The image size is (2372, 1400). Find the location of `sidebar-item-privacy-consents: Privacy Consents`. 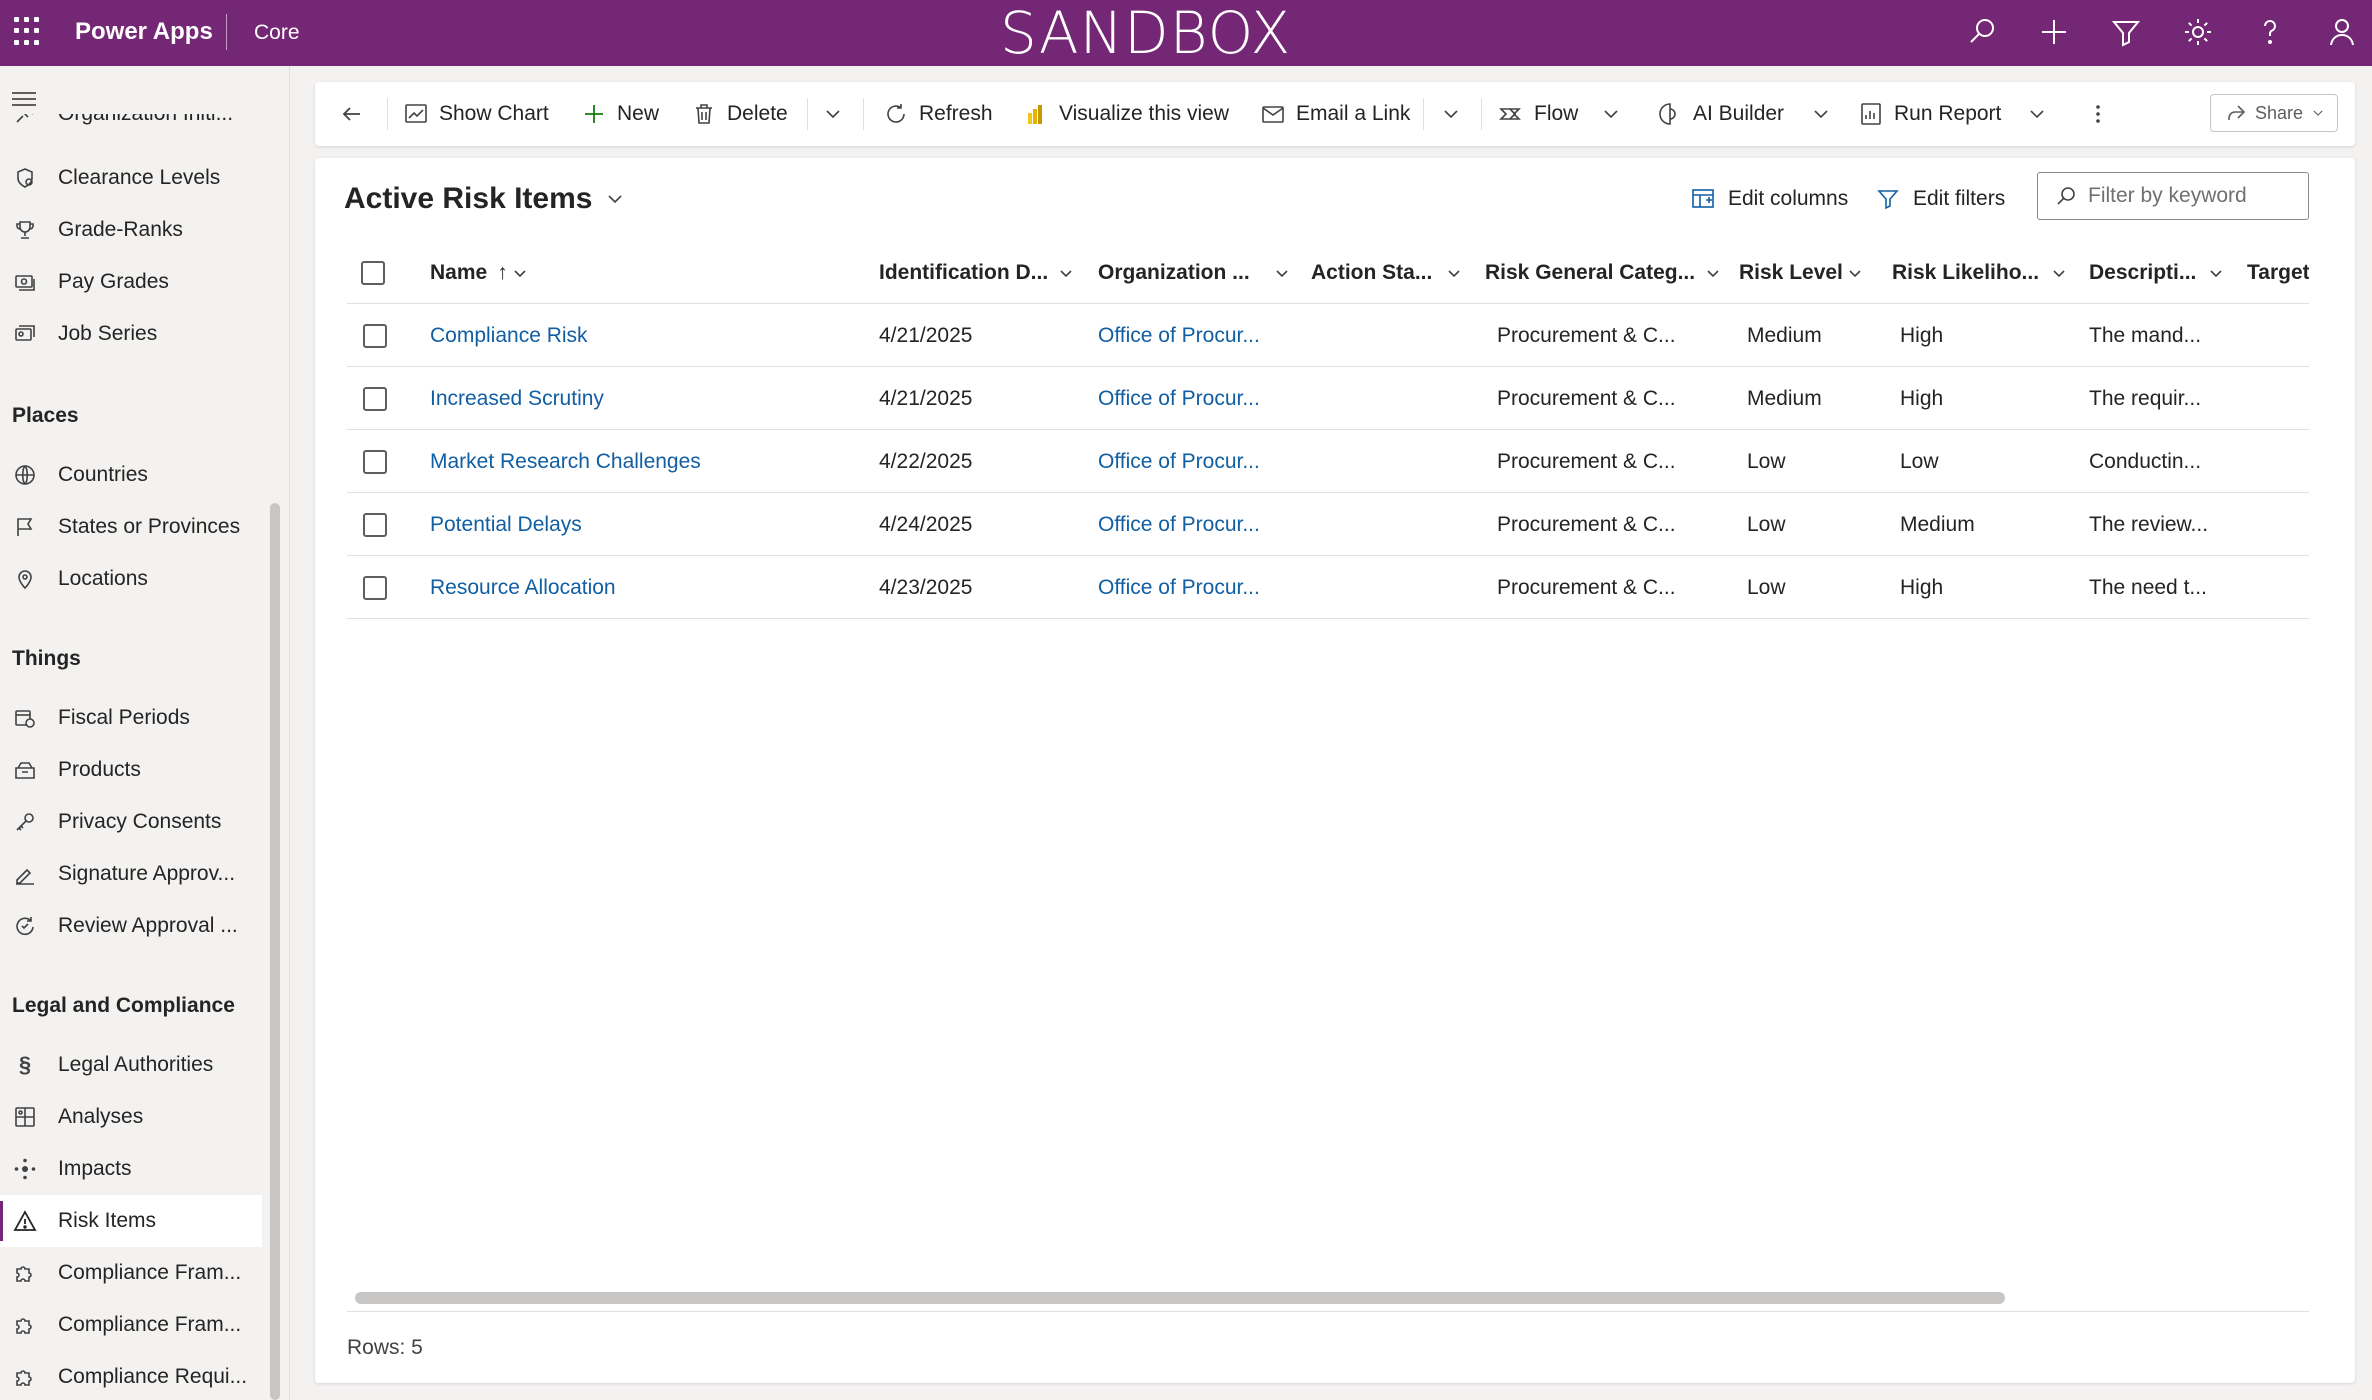

sidebar-item-privacy-consents: Privacy Consents is located at coordinates (131, 822).